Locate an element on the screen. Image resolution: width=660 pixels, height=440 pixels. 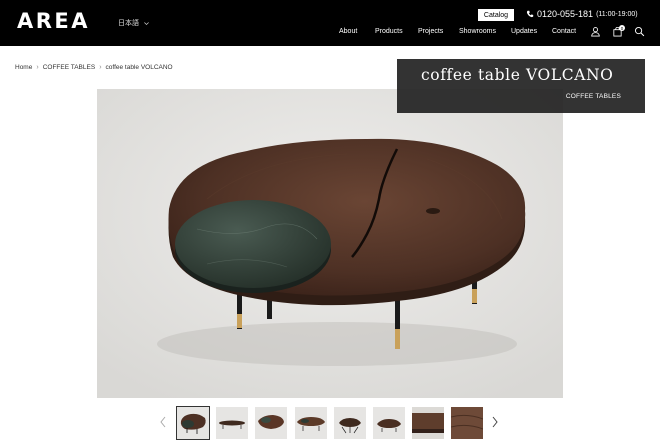
breadcrumb-category: COFFEE TABLES is located at coordinates (69, 67).